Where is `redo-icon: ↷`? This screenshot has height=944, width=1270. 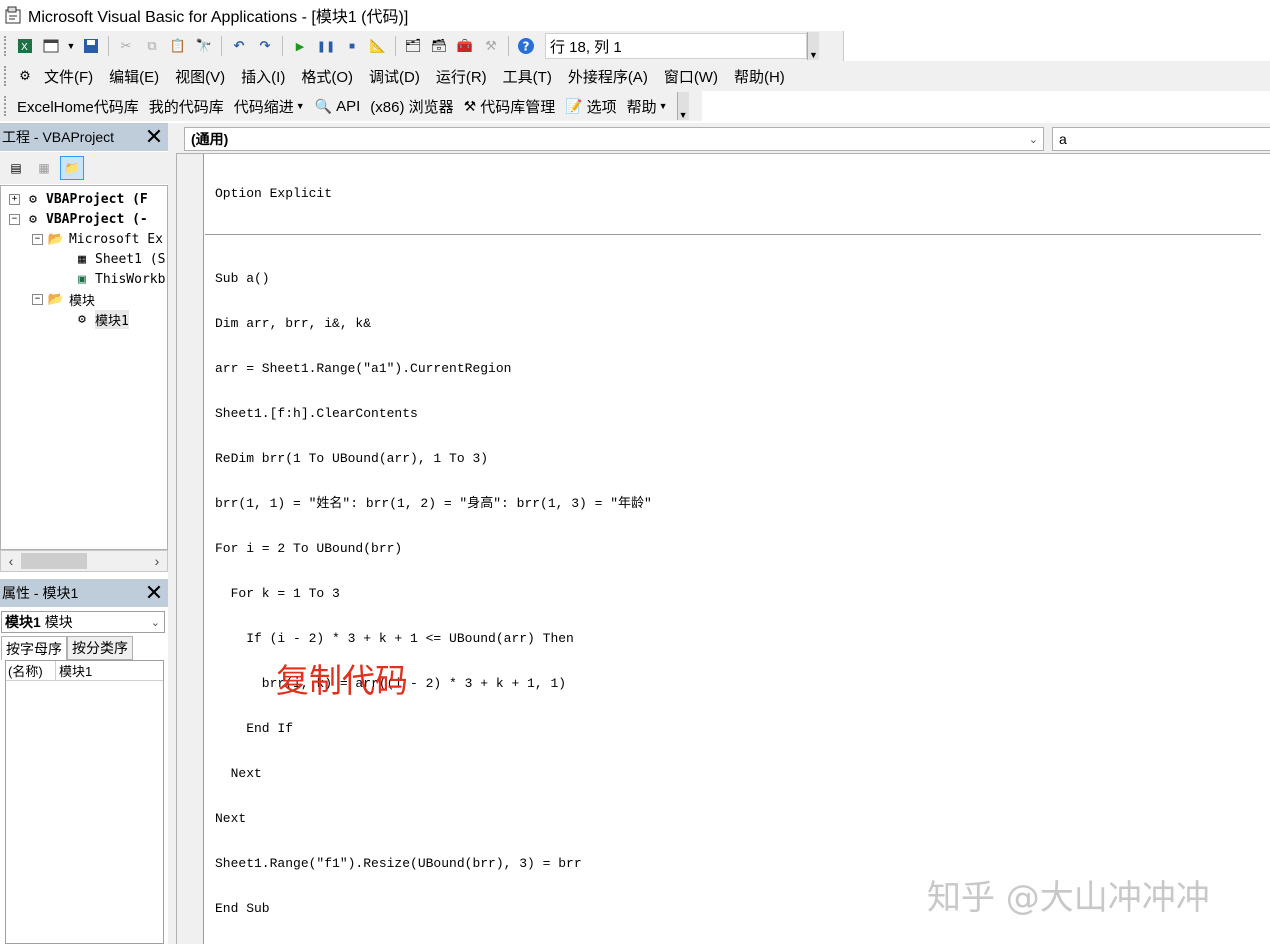
redo-icon: ↷ is located at coordinates (265, 46).